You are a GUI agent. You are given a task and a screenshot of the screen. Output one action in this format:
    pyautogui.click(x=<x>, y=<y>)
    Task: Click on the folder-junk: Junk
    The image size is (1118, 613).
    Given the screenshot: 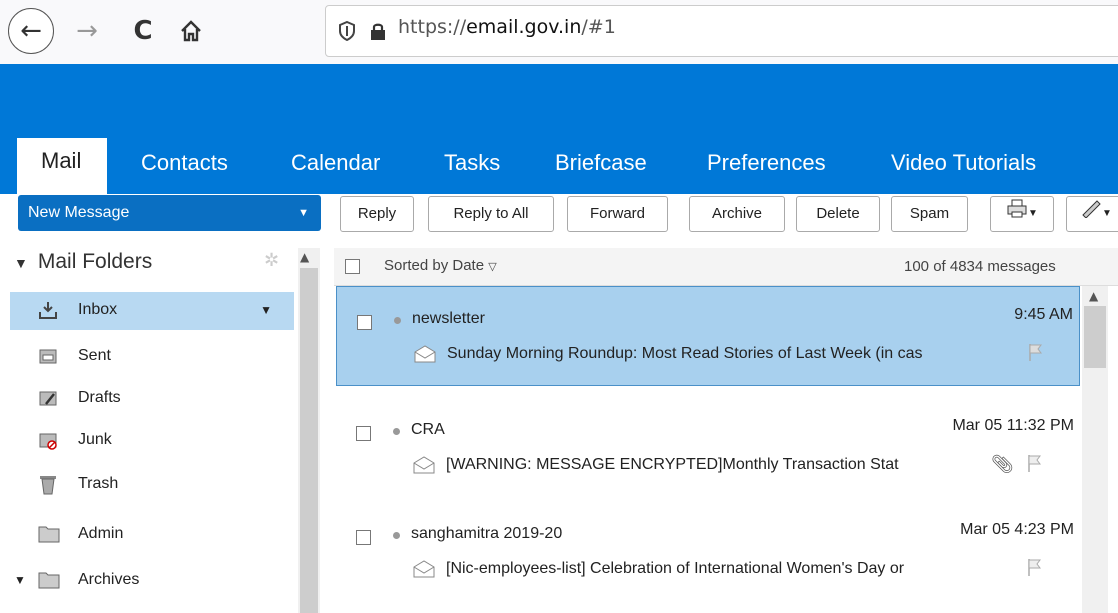 What is the action you would take?
    pyautogui.click(x=152, y=441)
    